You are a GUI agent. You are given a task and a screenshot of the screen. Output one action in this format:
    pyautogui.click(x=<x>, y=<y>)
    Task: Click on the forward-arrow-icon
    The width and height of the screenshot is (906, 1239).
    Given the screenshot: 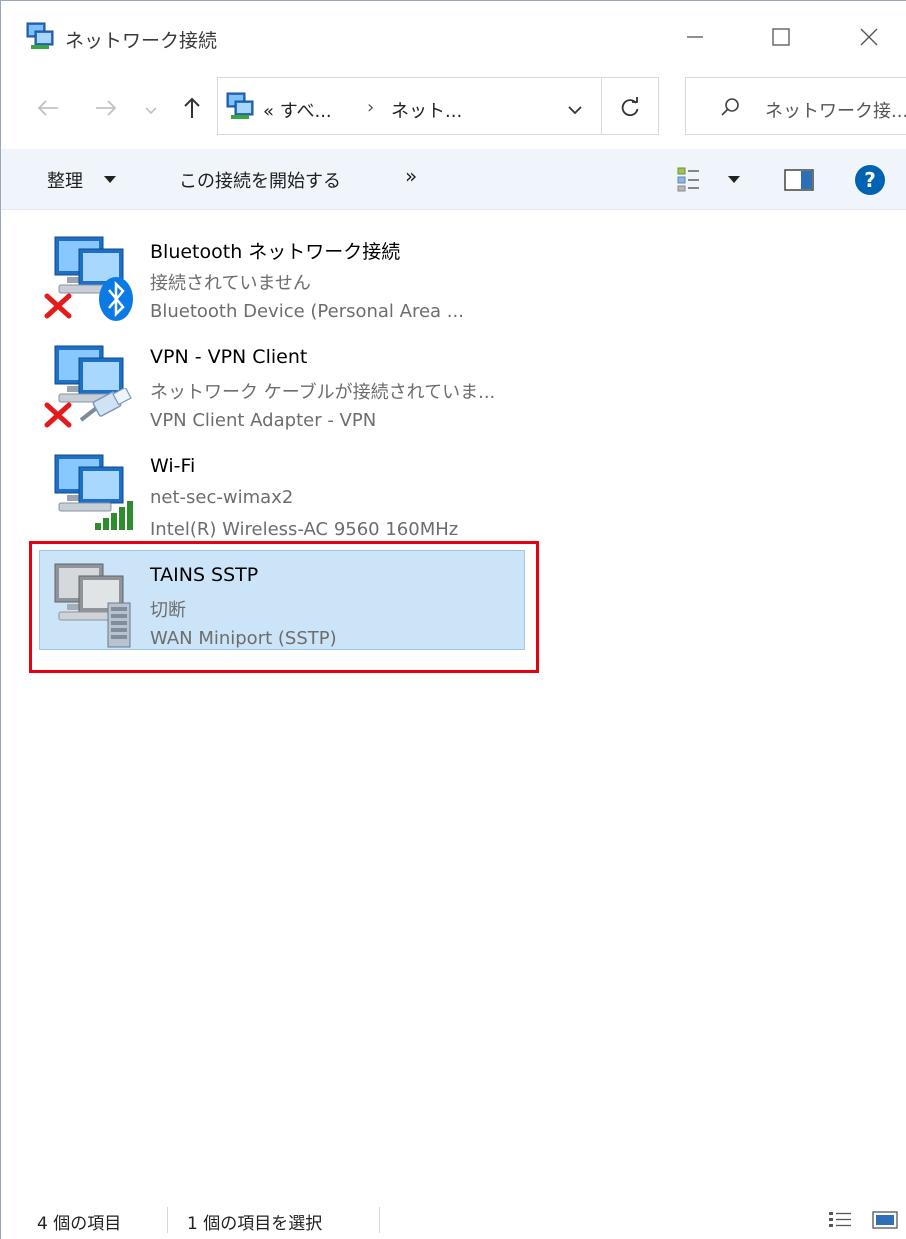 What is the action you would take?
    pyautogui.click(x=106, y=108)
    